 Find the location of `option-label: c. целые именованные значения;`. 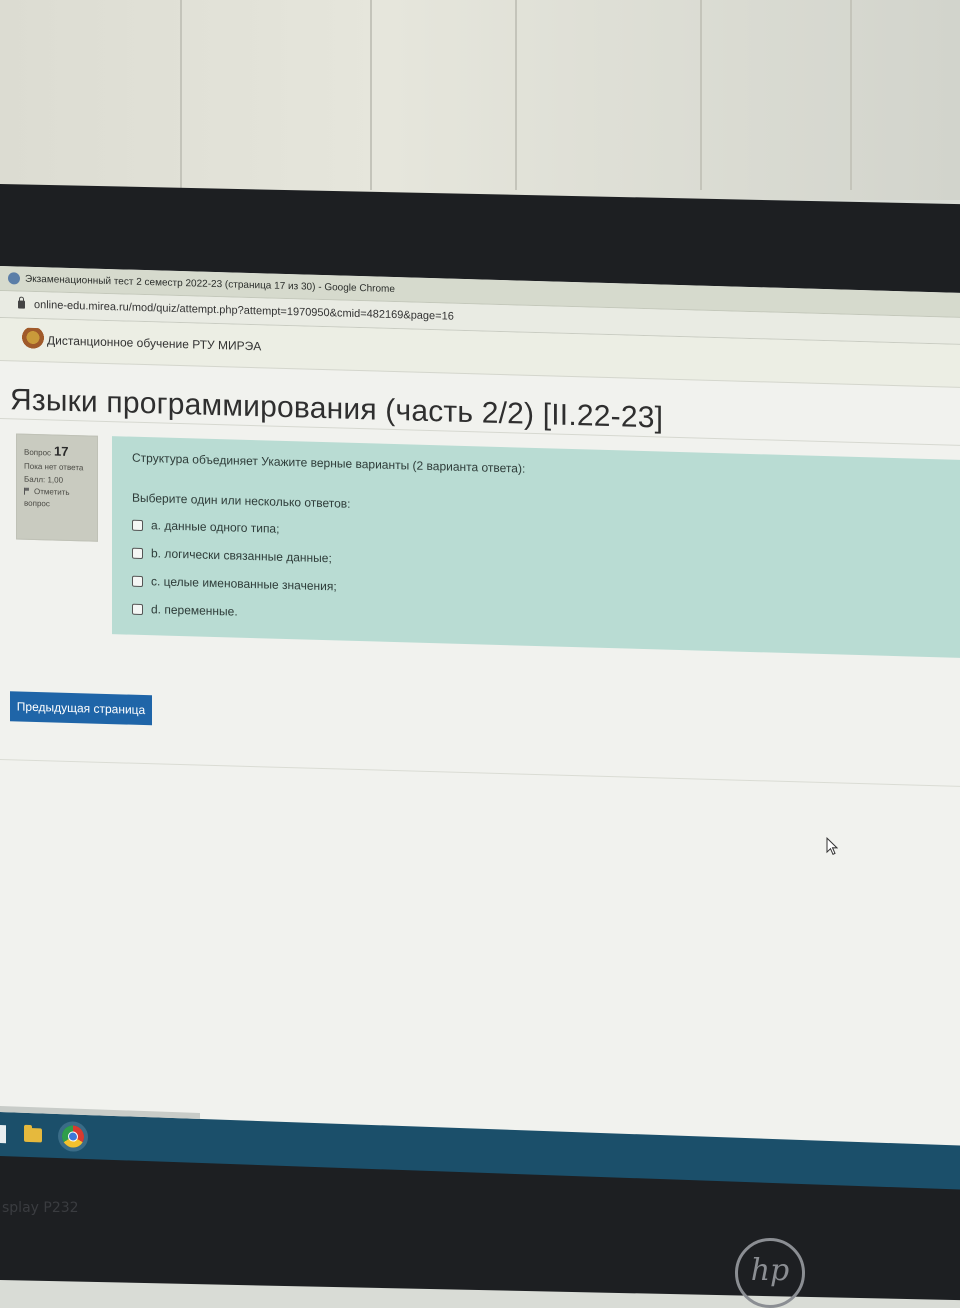

option-label: c. целые именованные значения; is located at coordinates (244, 583).